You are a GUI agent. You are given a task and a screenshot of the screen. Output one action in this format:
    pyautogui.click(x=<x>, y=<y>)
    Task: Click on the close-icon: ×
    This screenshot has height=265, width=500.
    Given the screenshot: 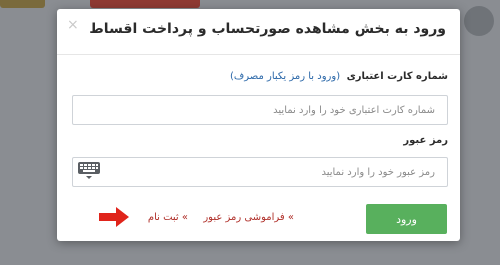 What is the action you would take?
    pyautogui.click(x=73, y=25)
    